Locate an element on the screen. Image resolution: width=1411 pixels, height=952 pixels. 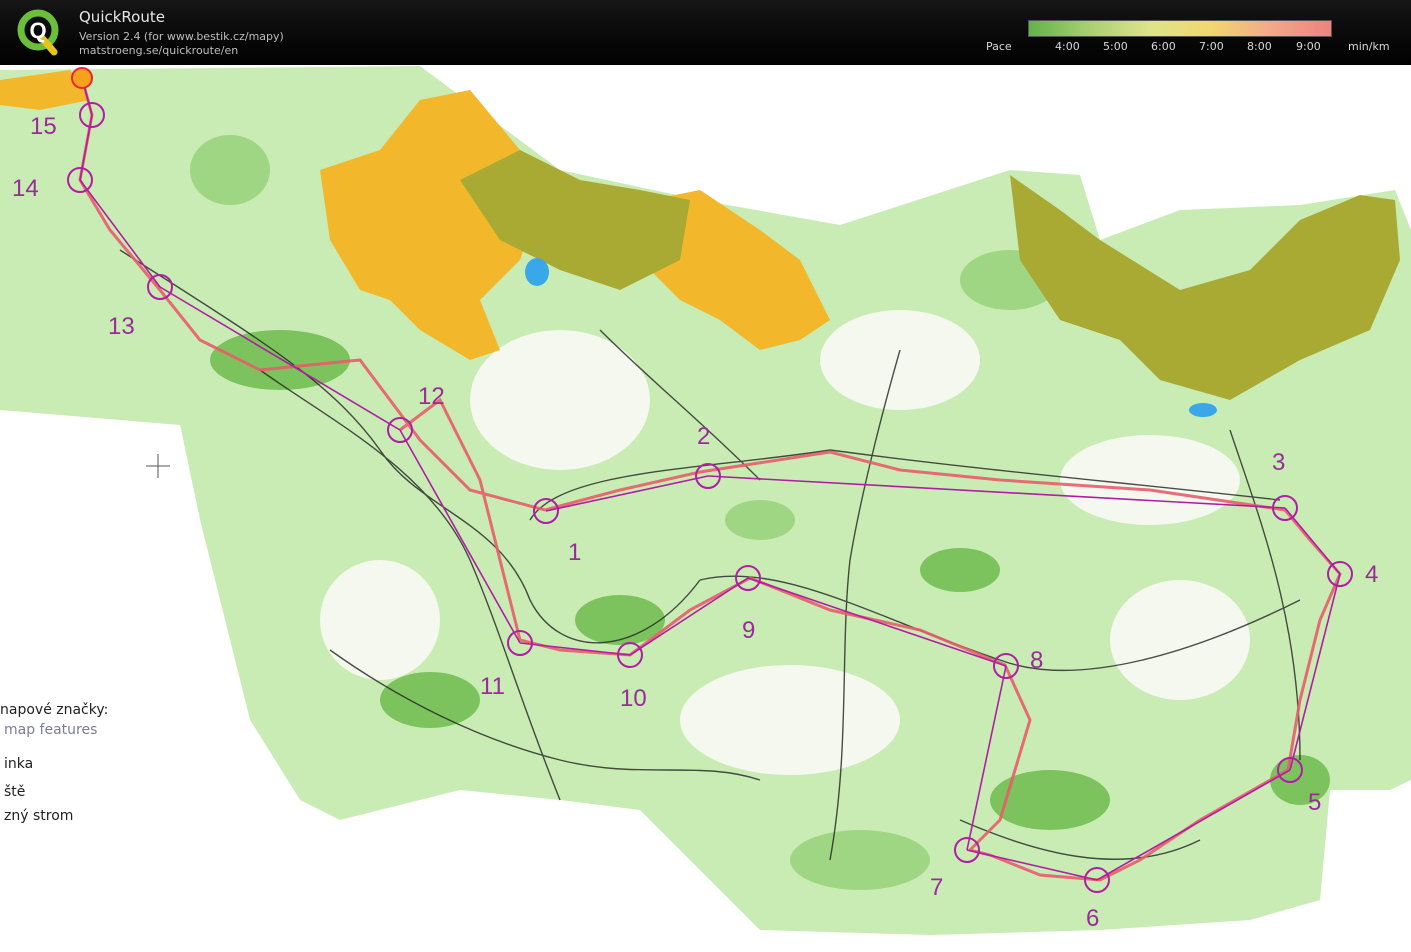
legend-item: ště is located at coordinates (15, 792).